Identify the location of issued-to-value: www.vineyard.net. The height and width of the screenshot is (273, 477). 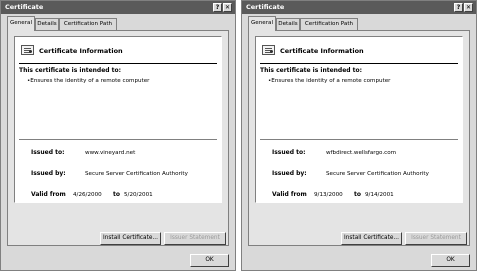
(110, 153).